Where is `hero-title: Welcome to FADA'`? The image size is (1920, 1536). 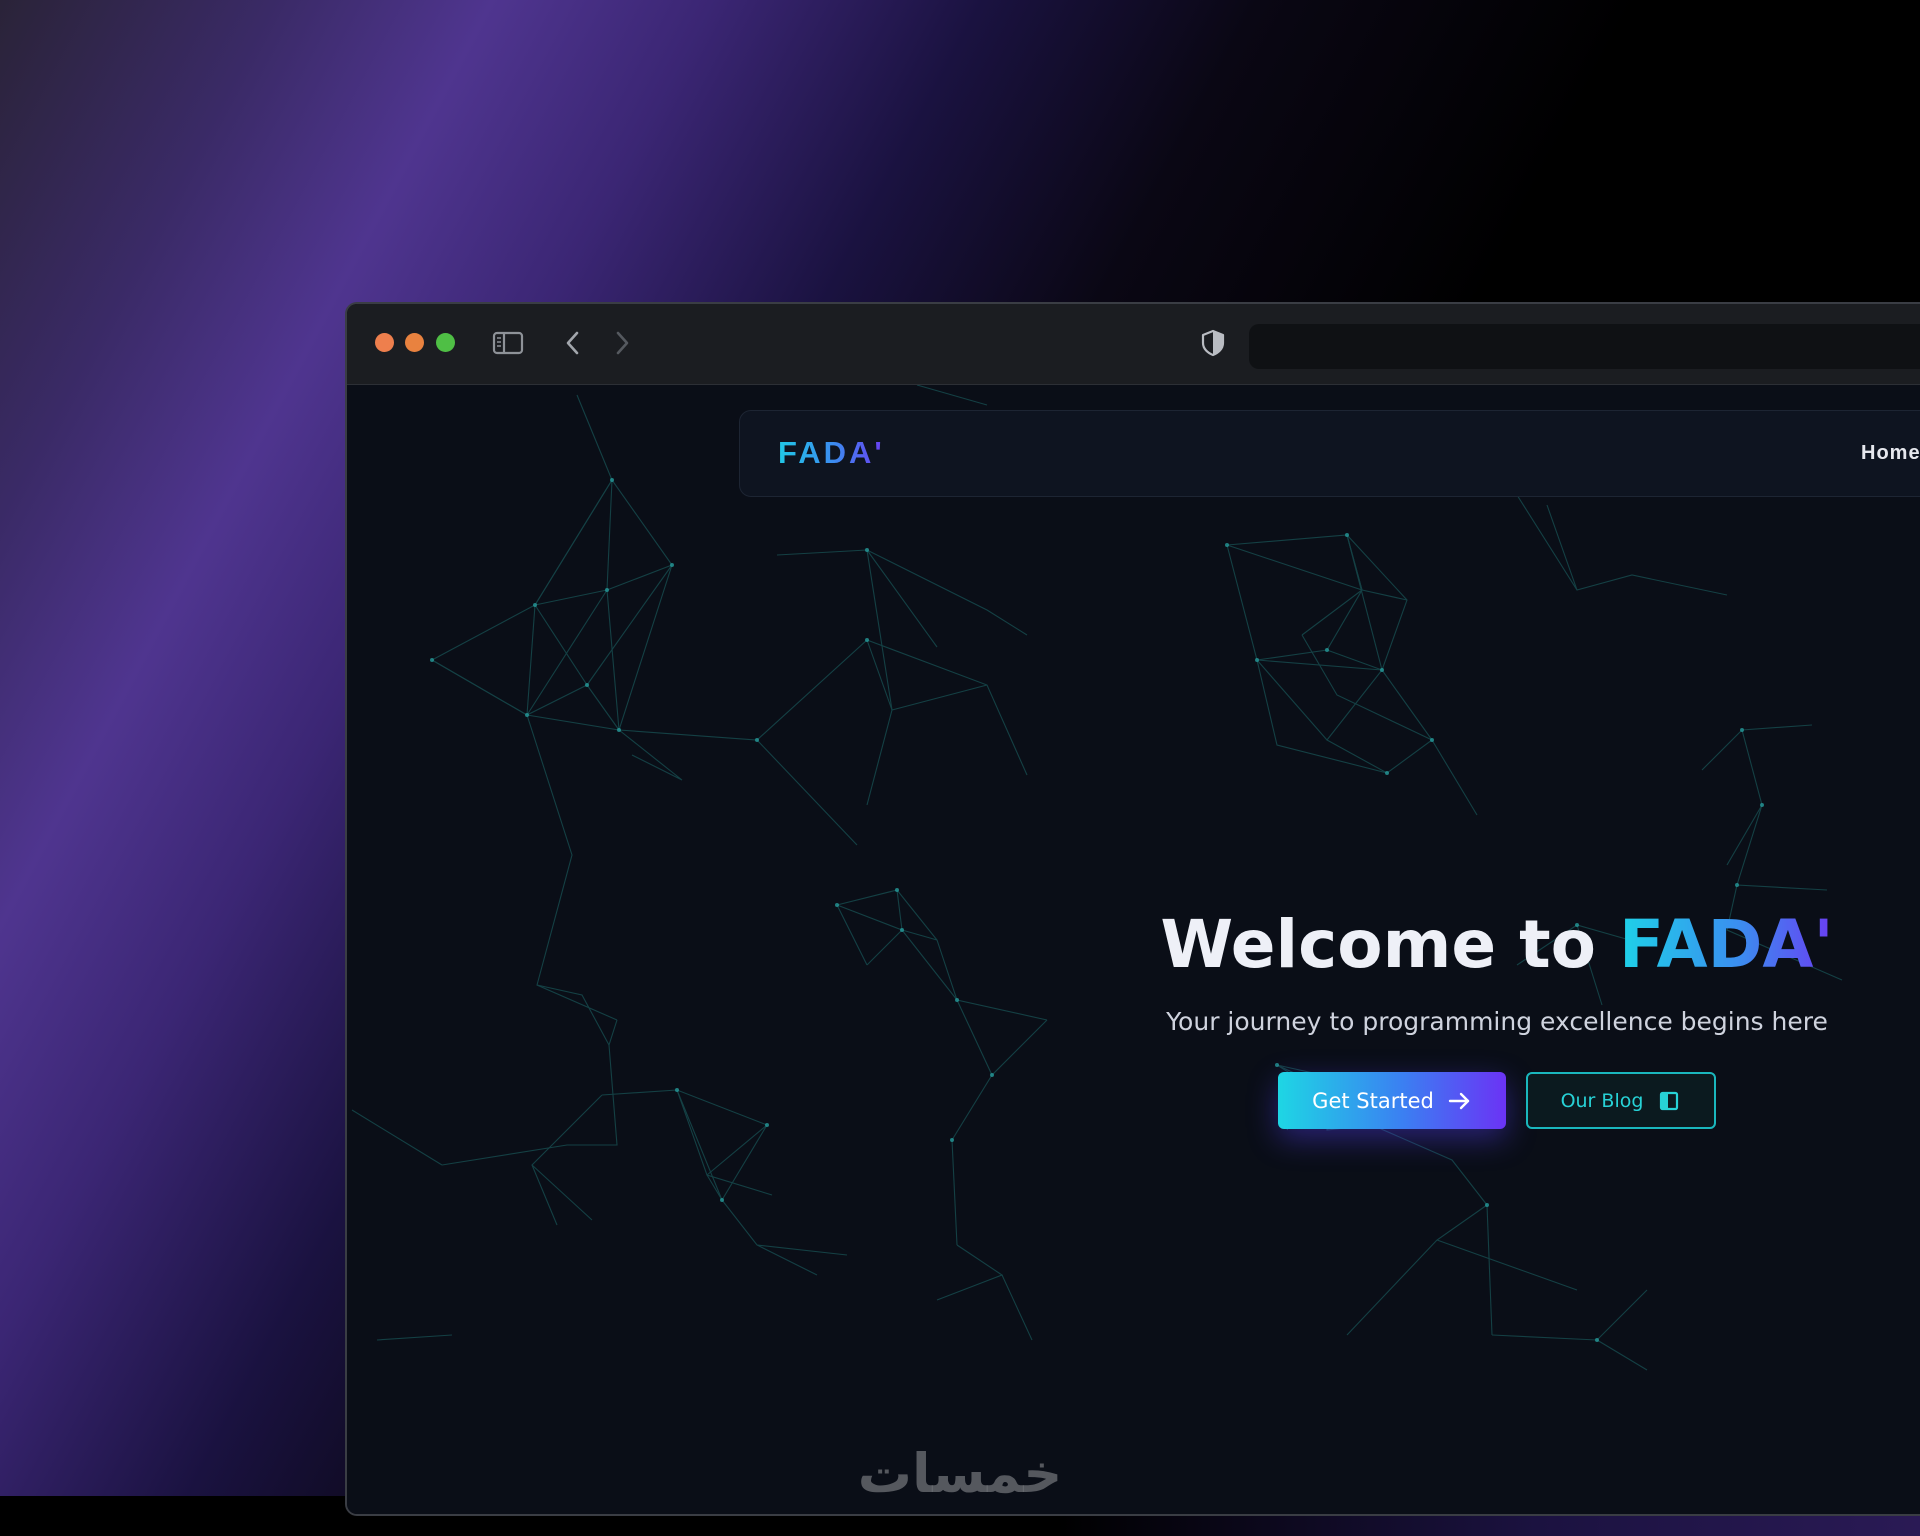 hero-title: Welcome to FADA' is located at coordinates (1497, 945).